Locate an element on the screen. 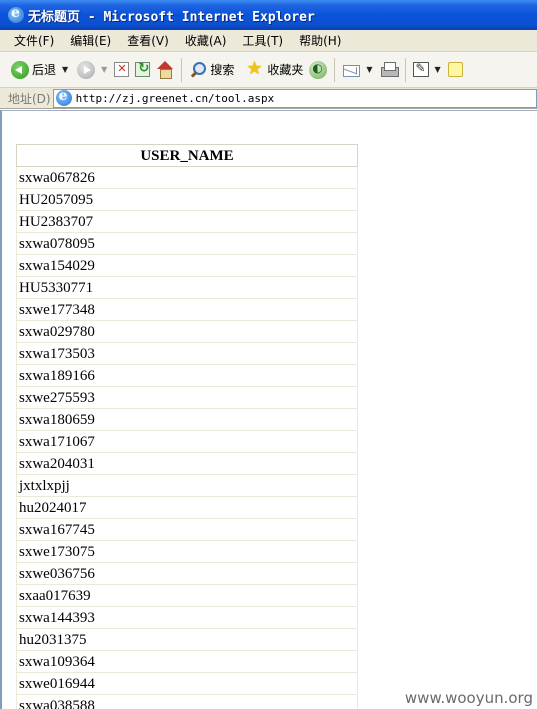  user-name-cell: sxwe275593 is located at coordinates (187, 397).